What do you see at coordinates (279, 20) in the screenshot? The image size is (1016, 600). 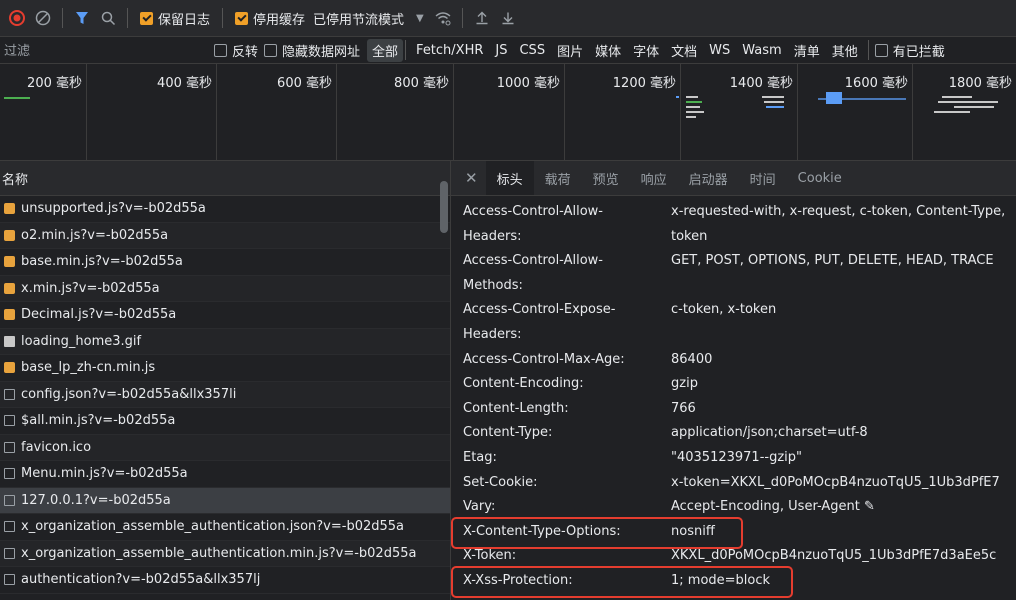 I see `disable-cache-label: 停用缓存` at bounding box center [279, 20].